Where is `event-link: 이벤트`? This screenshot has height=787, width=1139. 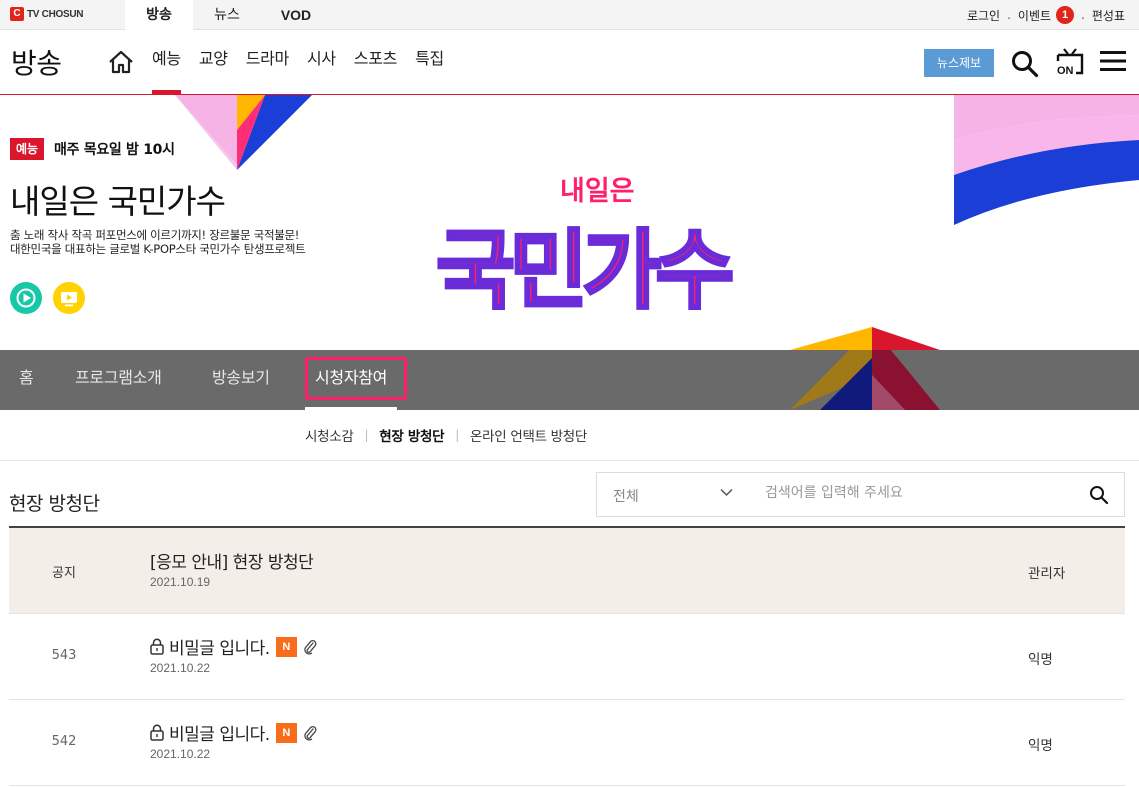 event-link: 이벤트 is located at coordinates (1034, 15).